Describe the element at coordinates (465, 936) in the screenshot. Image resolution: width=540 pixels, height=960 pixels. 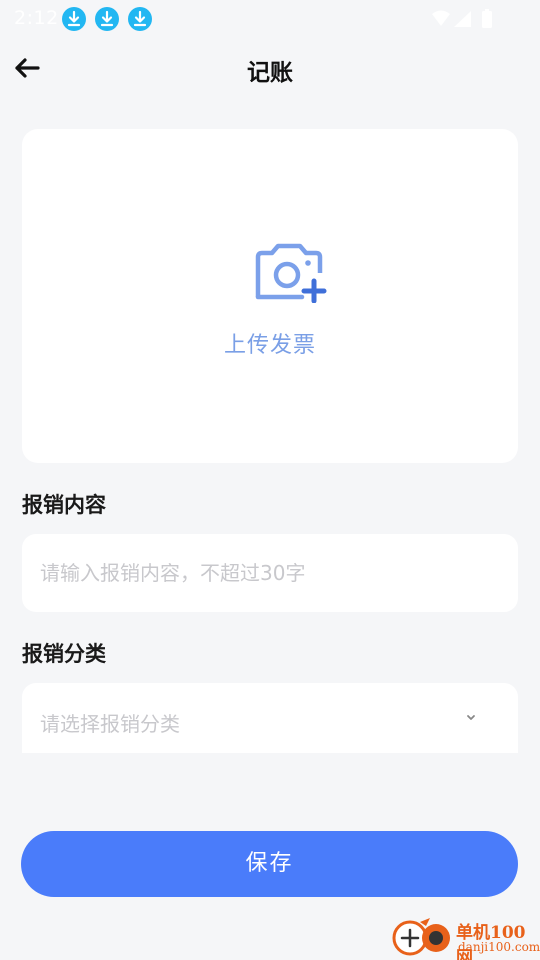
I see `watermark: 单机100网 danji100.com` at that location.